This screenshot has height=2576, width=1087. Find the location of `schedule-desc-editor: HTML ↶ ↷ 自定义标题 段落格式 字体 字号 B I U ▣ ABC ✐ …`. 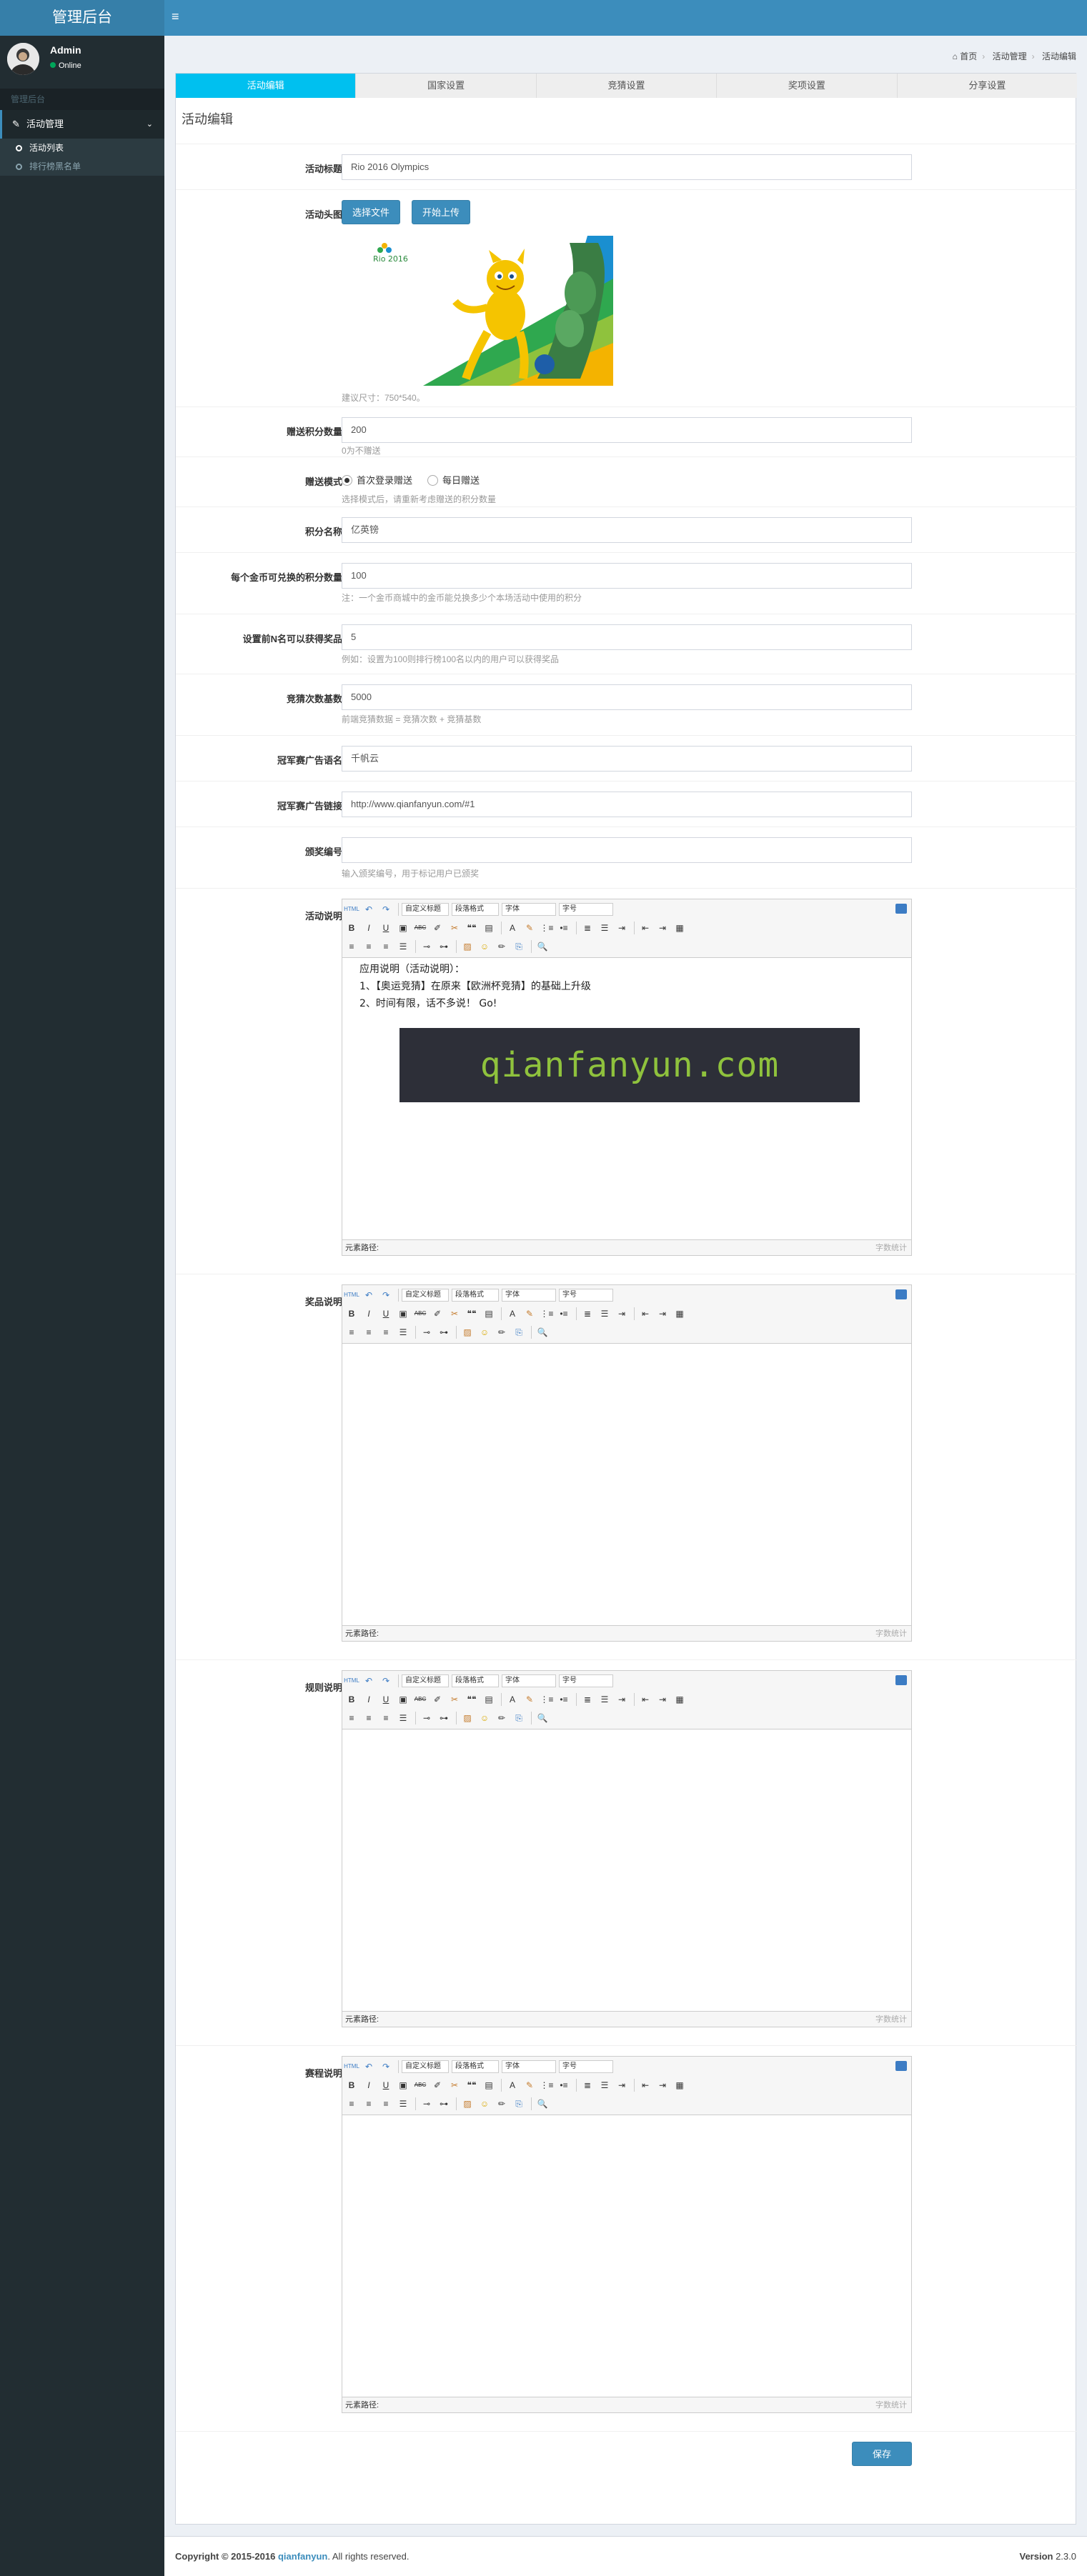

schedule-desc-editor: HTML ↶ ↷ 自定义标题 段落格式 字体 字号 B I U ▣ ABC ✐ … is located at coordinates (627, 2234).